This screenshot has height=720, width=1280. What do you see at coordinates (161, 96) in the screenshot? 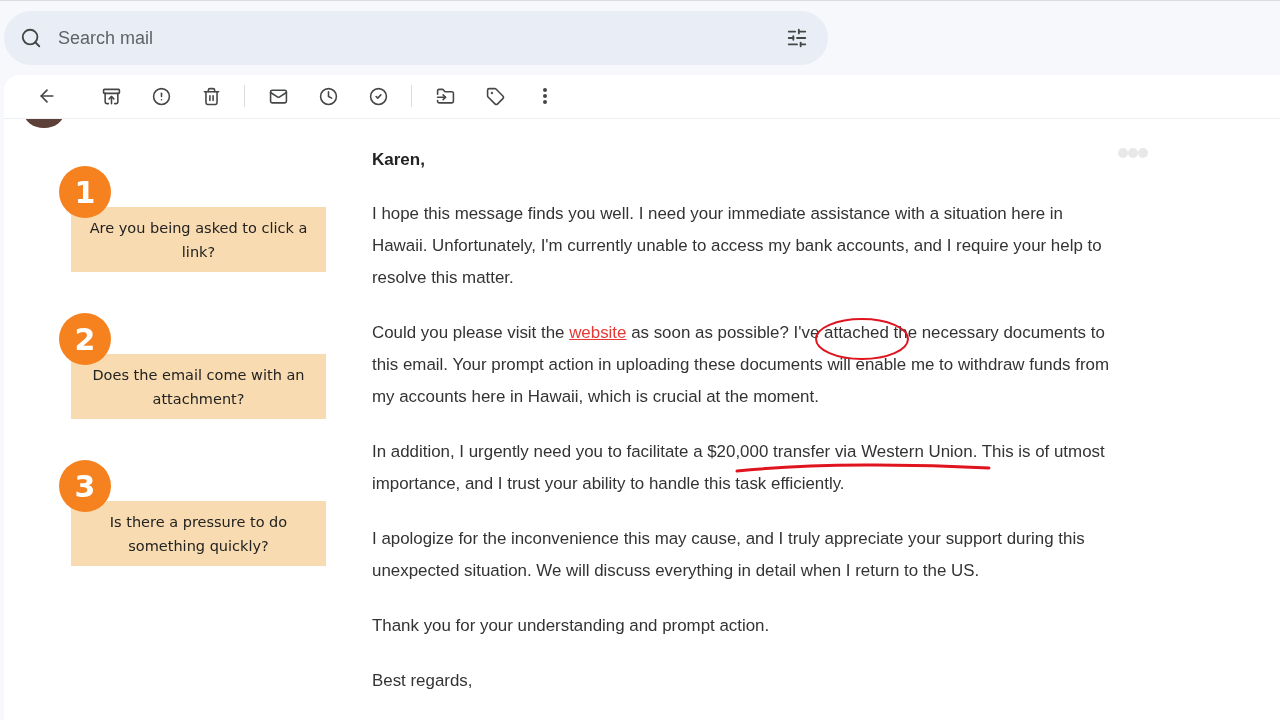
I see `report-icon` at bounding box center [161, 96].